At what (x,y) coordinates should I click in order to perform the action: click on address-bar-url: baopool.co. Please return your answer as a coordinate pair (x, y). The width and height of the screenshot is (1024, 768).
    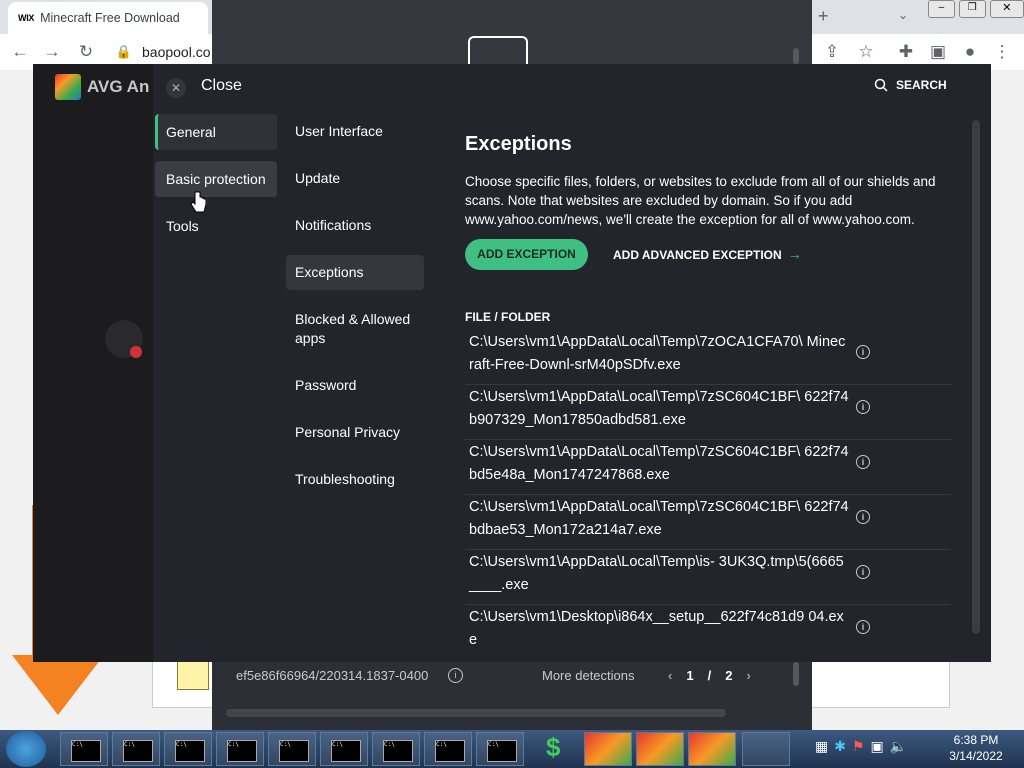
    Looking at the image, I should click on (176, 52).